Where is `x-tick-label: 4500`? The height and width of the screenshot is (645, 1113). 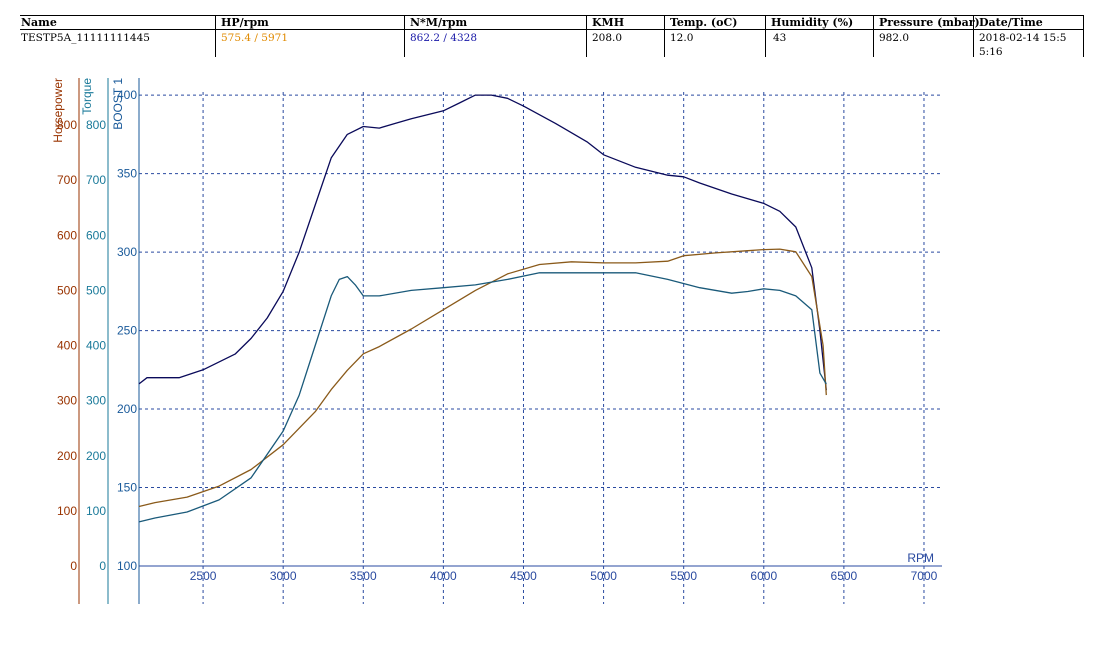
x-tick-label: 4500 is located at coordinates (523, 576).